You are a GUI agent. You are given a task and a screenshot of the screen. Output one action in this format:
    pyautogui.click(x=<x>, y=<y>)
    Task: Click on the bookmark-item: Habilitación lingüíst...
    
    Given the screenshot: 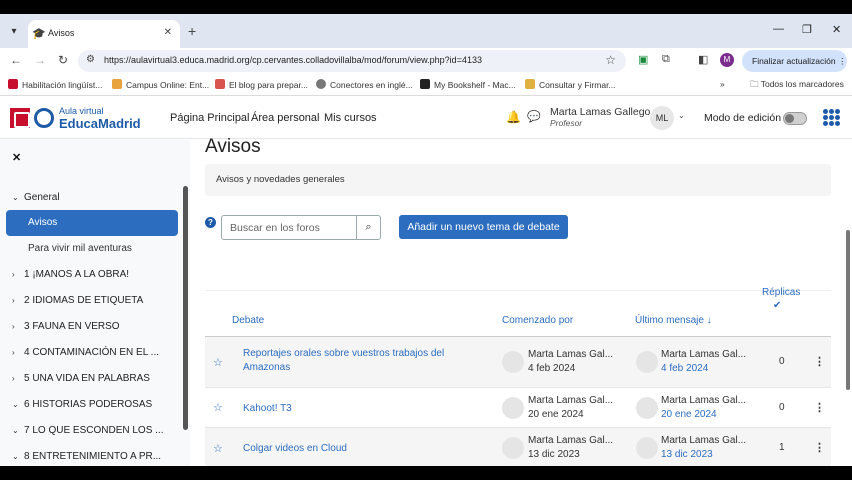 What is the action you would take?
    pyautogui.click(x=55, y=84)
    